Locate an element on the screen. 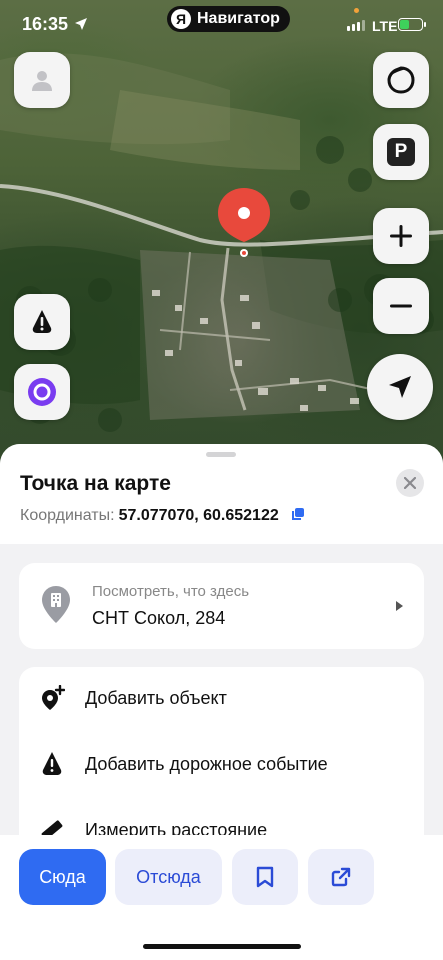 Image resolution: width=443 pixels, height=960 pixels. my-location-button is located at coordinates (400, 387).